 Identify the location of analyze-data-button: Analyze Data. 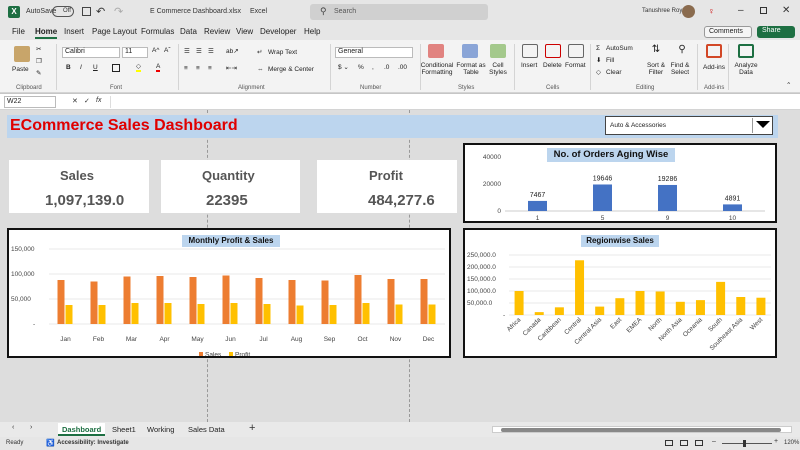
(746, 69).